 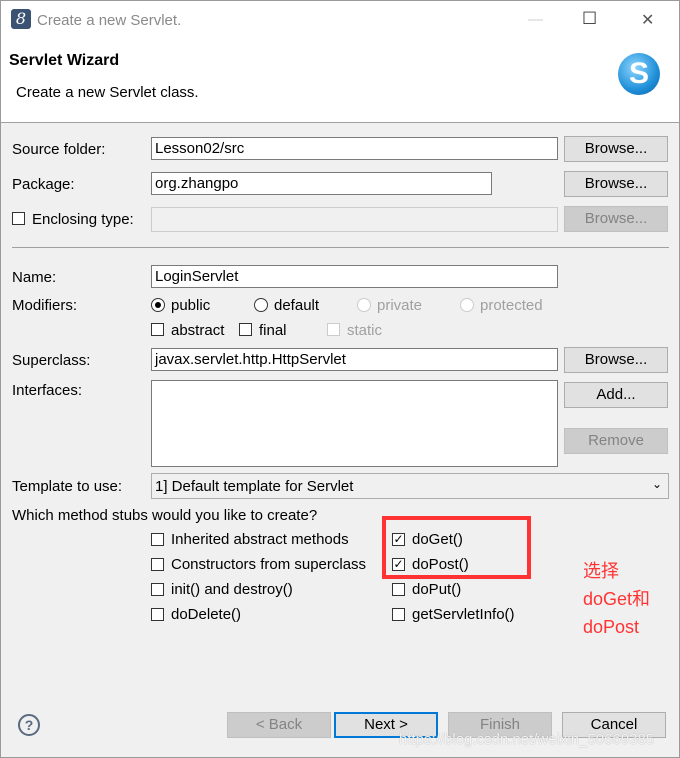 I want to click on final-label: final, so click(x=273, y=330).